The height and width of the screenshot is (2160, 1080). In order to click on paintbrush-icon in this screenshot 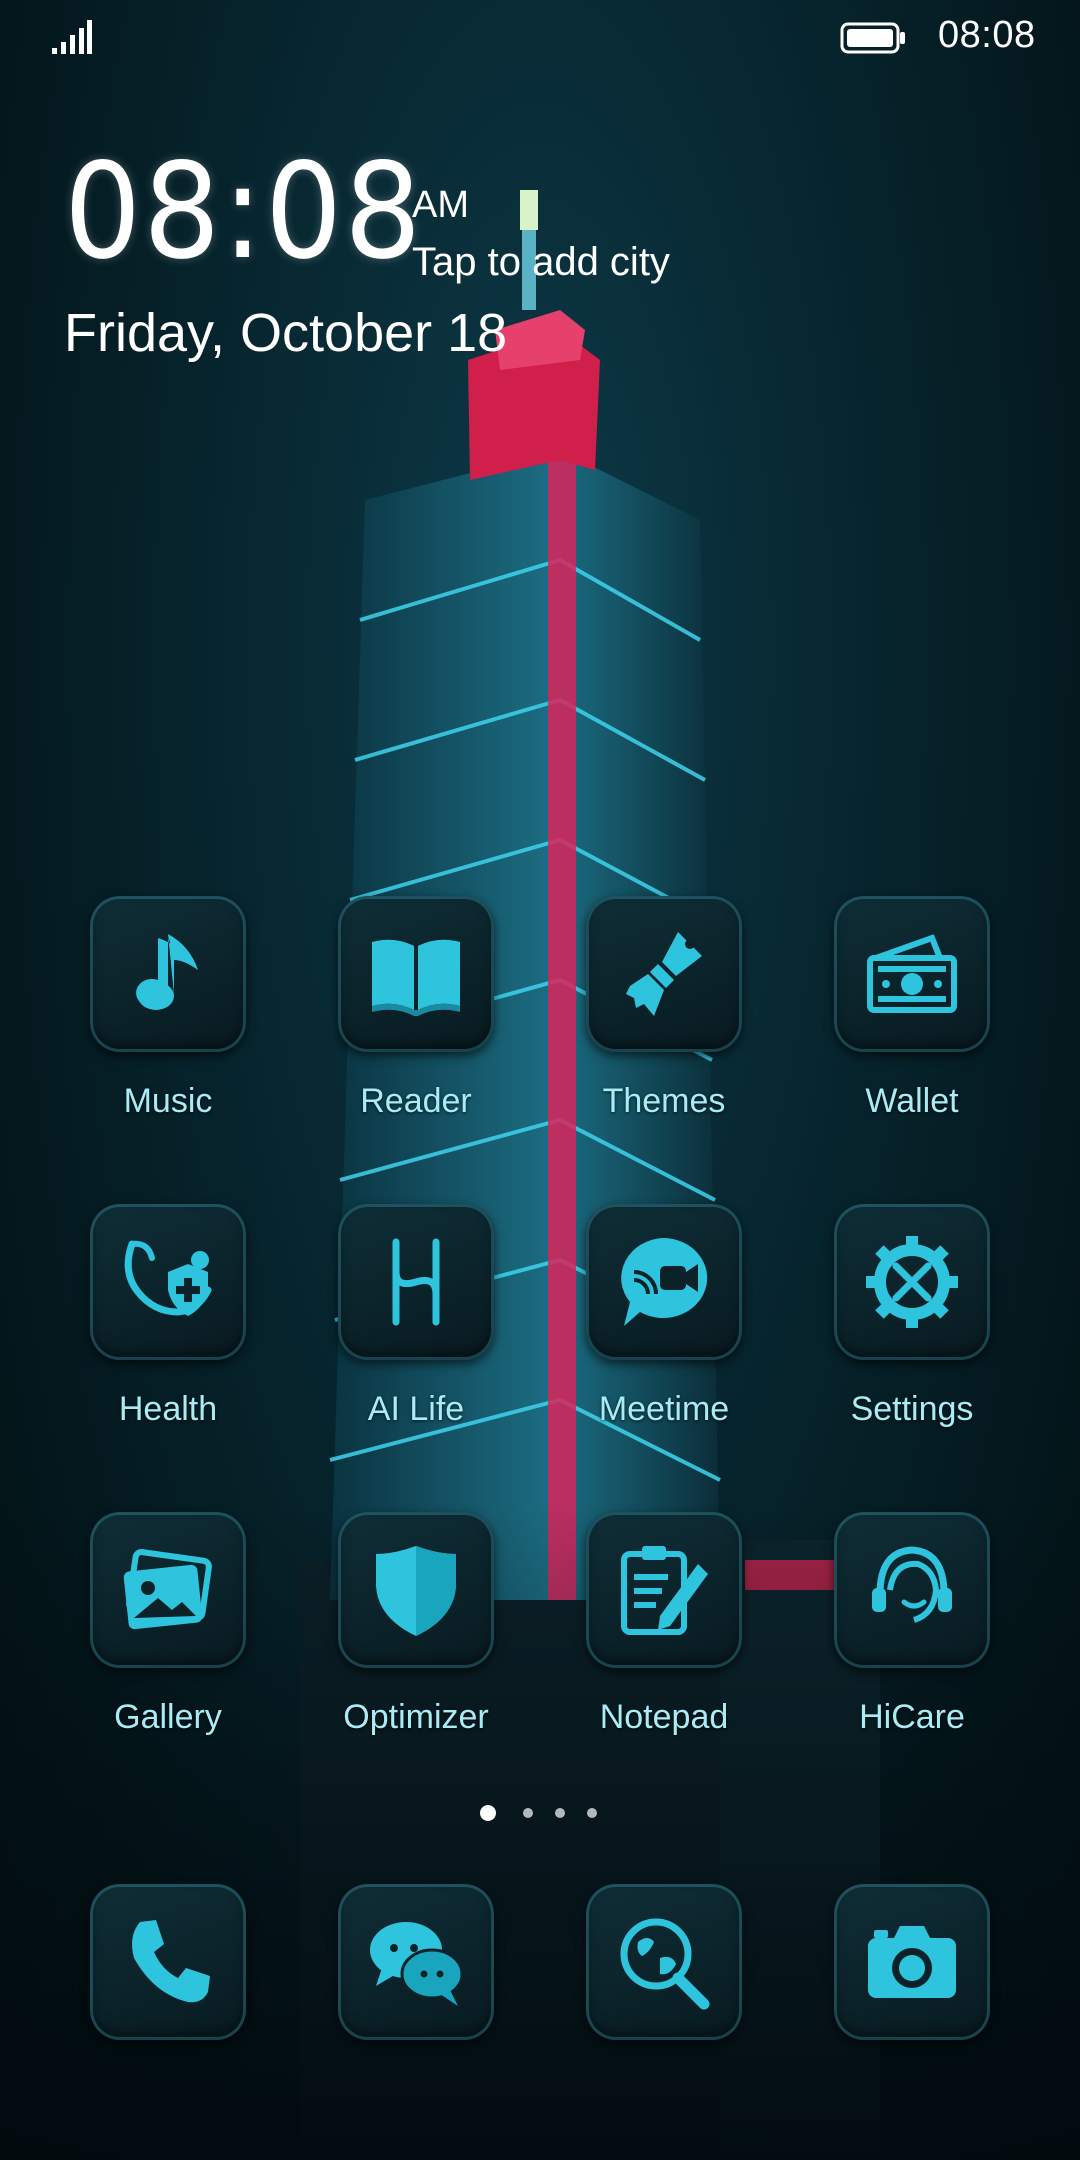, I will do `click(664, 974)`.